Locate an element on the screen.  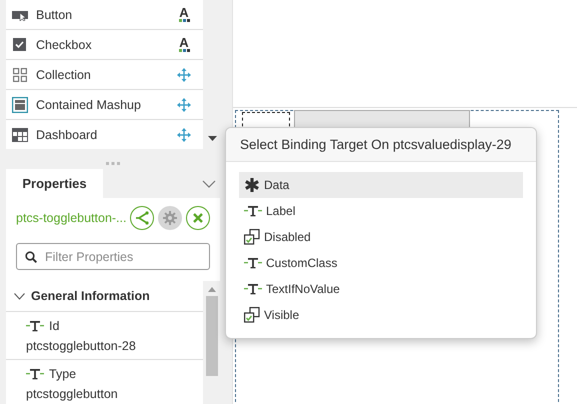
branch-icon is located at coordinates (142, 218).